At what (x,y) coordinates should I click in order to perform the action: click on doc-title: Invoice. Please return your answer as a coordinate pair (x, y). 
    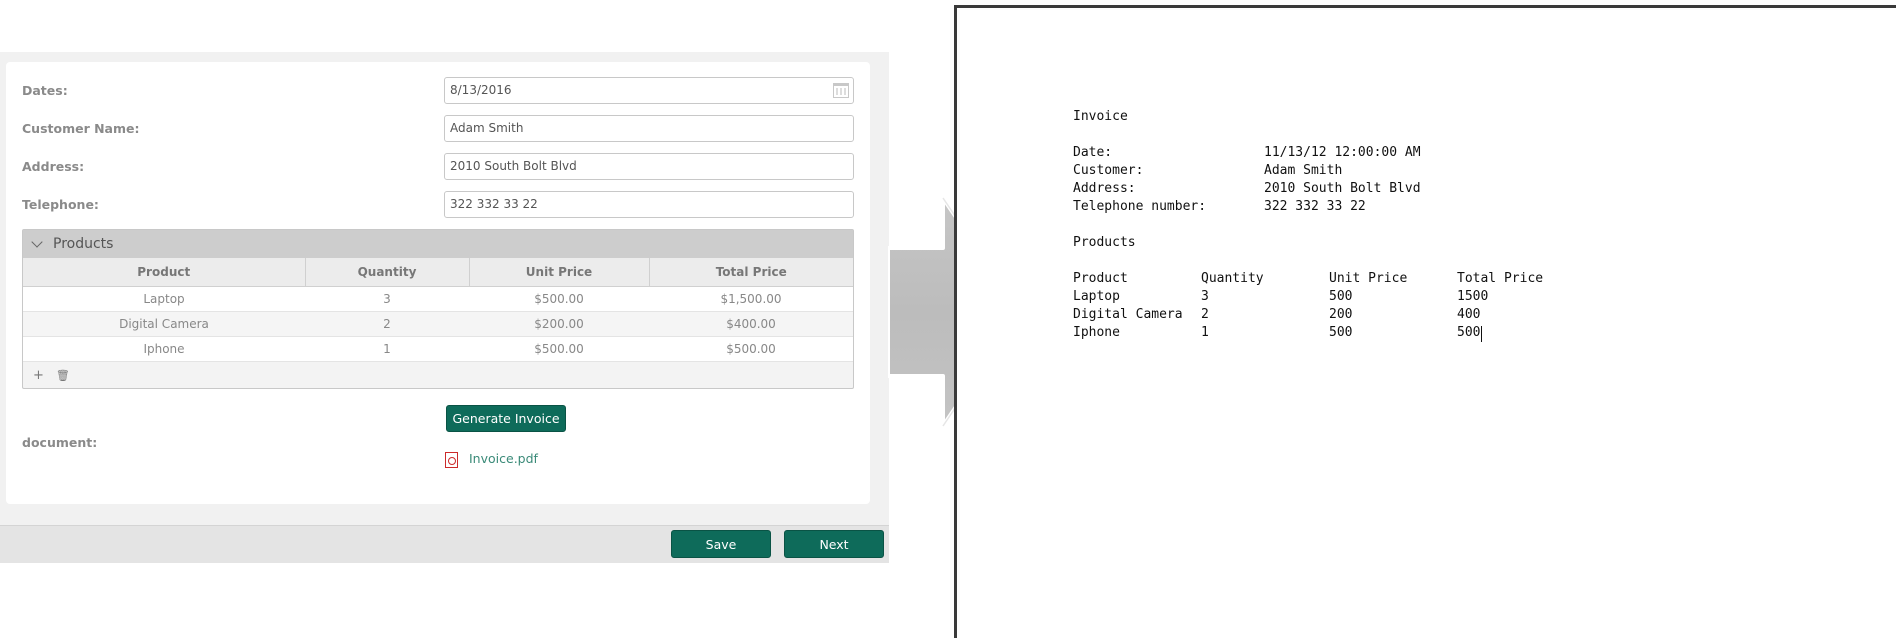
    Looking at the image, I should click on (1100, 116).